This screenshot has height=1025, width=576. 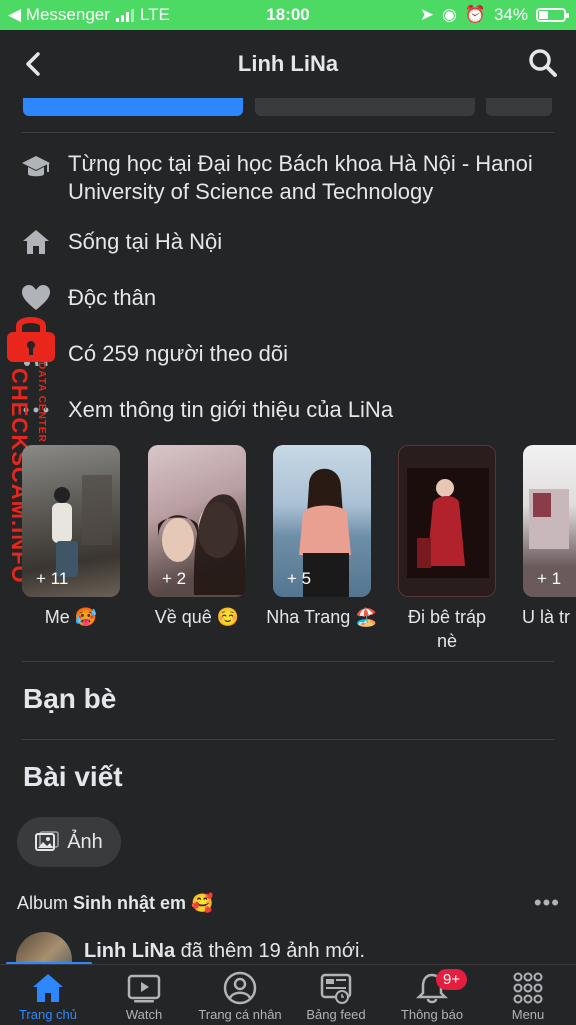 I want to click on featured-label: U là tr, so click(x=546, y=617).